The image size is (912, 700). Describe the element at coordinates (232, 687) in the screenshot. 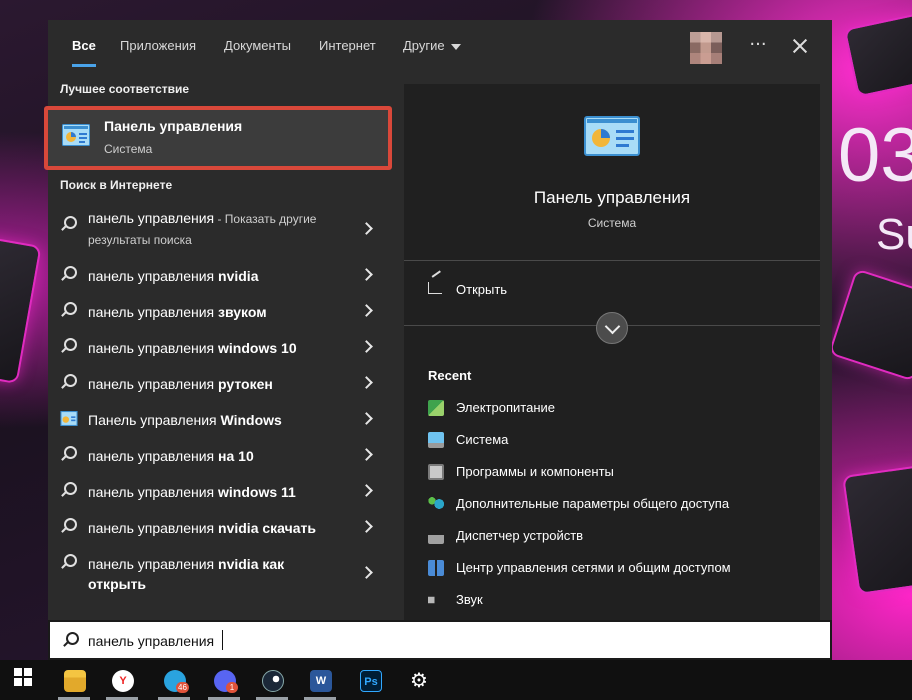

I see `notification-badge: 1` at that location.